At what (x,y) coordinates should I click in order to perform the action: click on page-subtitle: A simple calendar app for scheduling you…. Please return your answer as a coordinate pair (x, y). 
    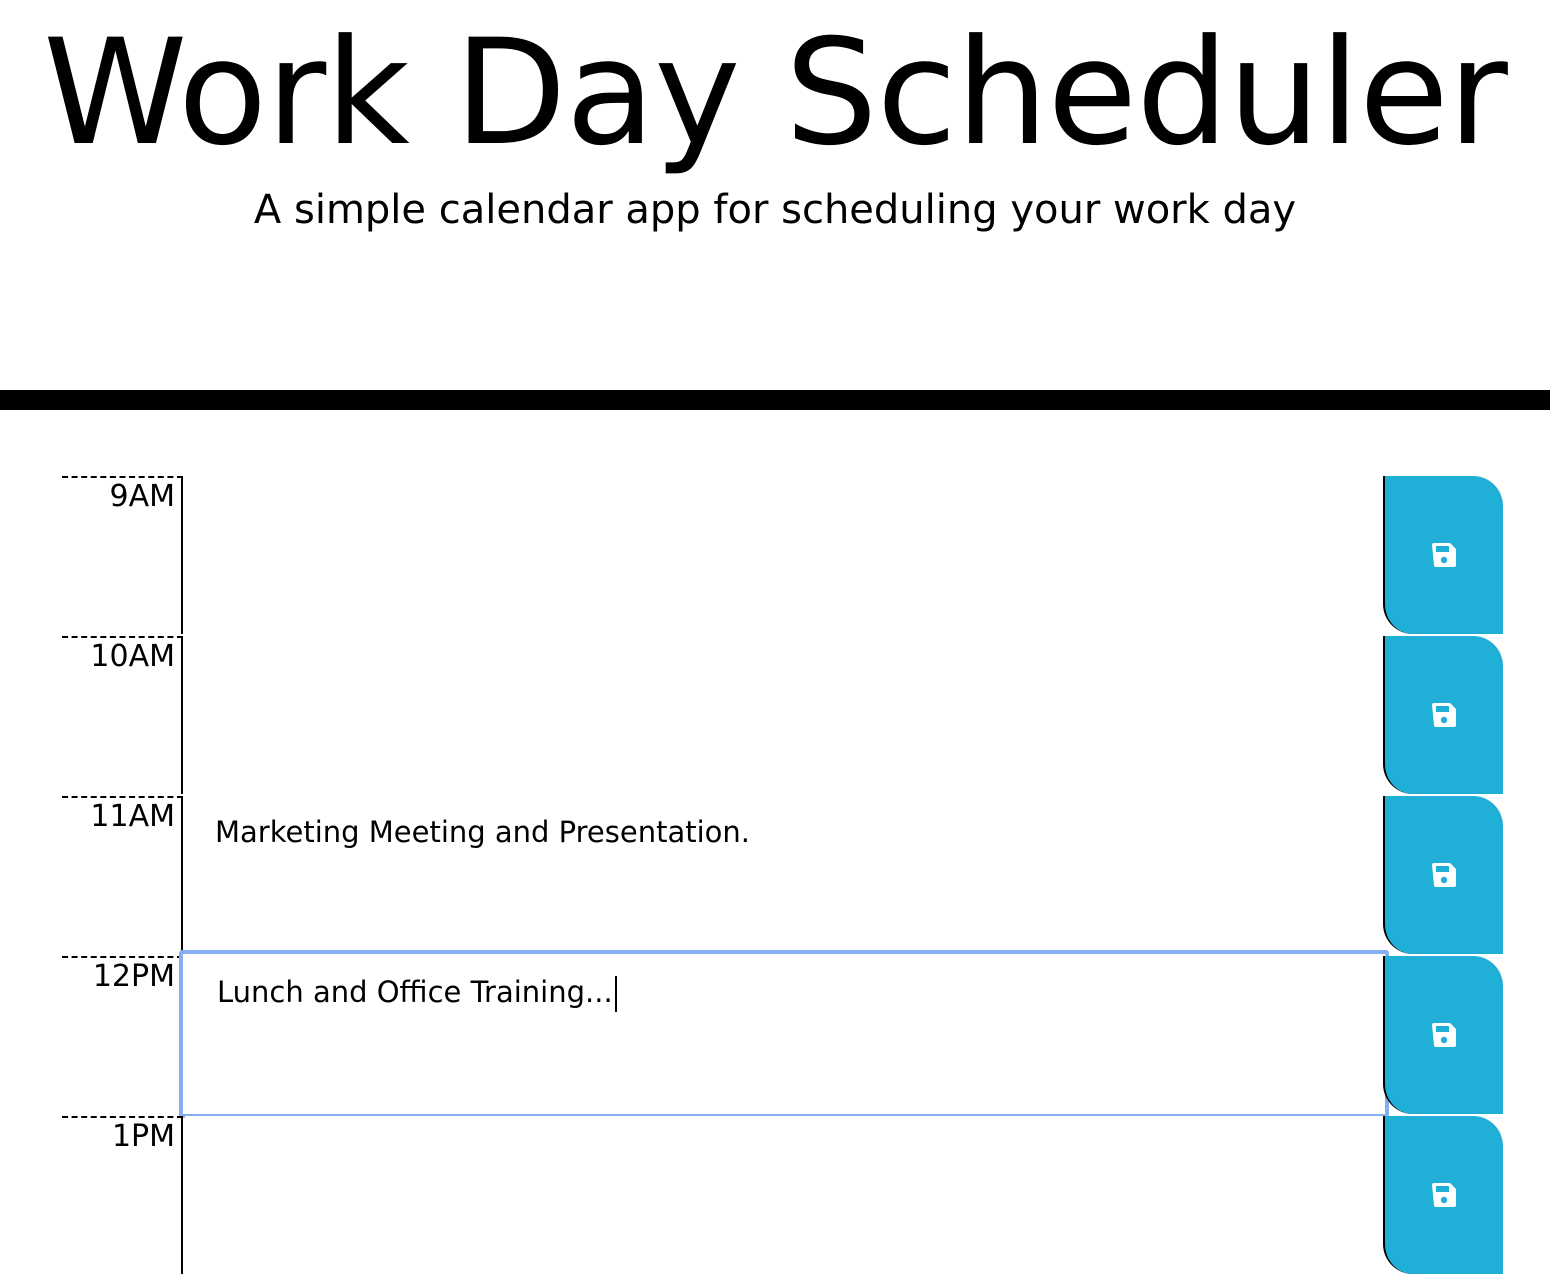
    Looking at the image, I should click on (775, 210).